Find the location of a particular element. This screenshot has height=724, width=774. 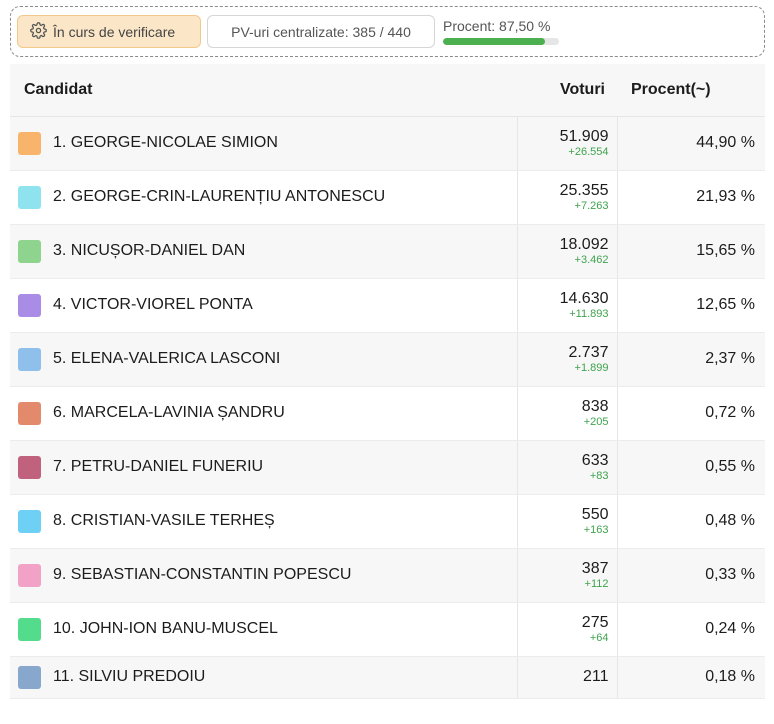

candidate-cell: 8. CRISTIAN-VASILE TERHEȘ is located at coordinates (263, 521).